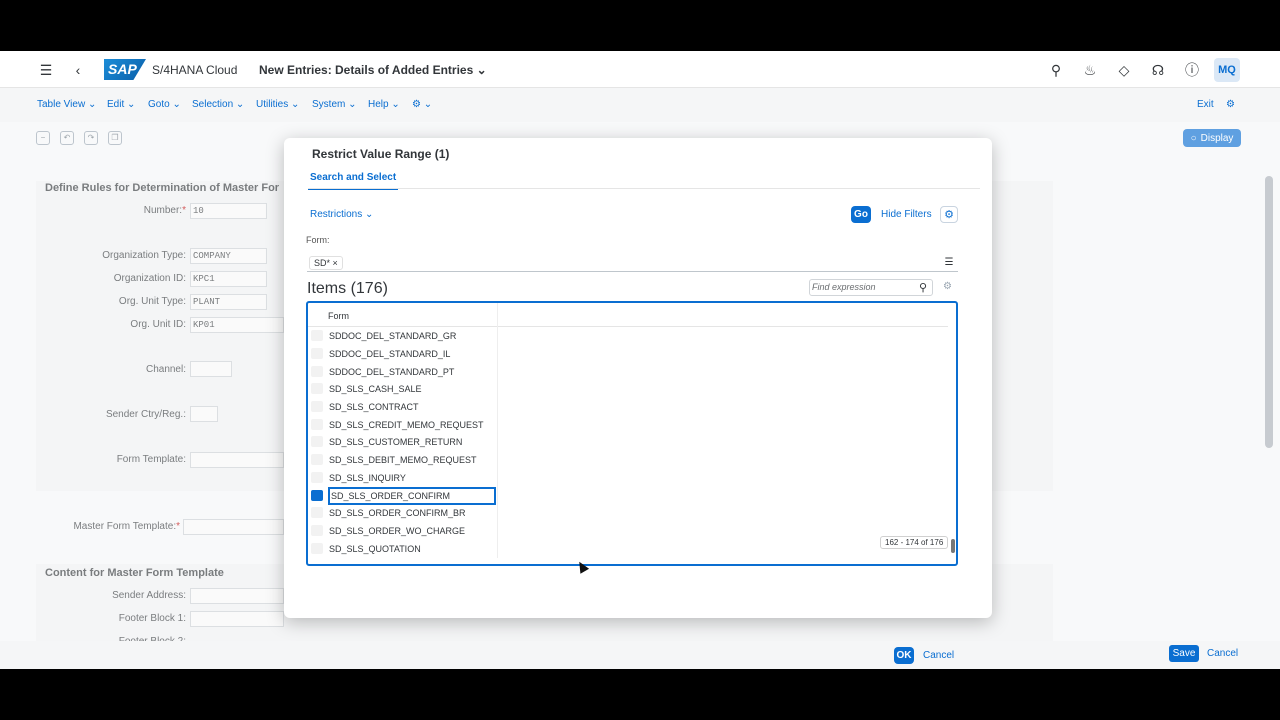  Describe the element at coordinates (412, 425) in the screenshot. I see `table-cell: SD_SLS_CREDIT_MEMO_REQUEST` at that location.